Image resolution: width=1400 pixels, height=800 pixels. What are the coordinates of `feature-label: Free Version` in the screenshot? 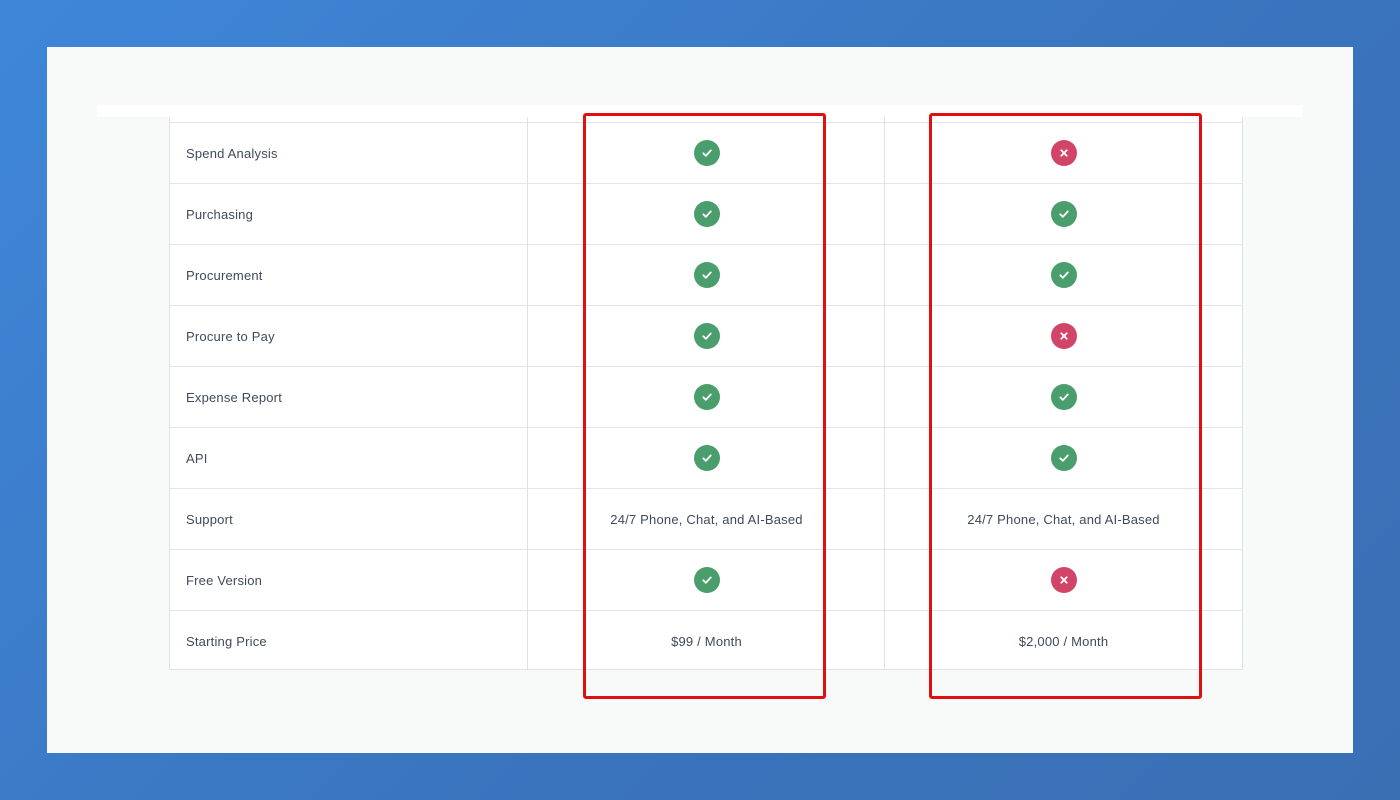 It's located at (224, 580).